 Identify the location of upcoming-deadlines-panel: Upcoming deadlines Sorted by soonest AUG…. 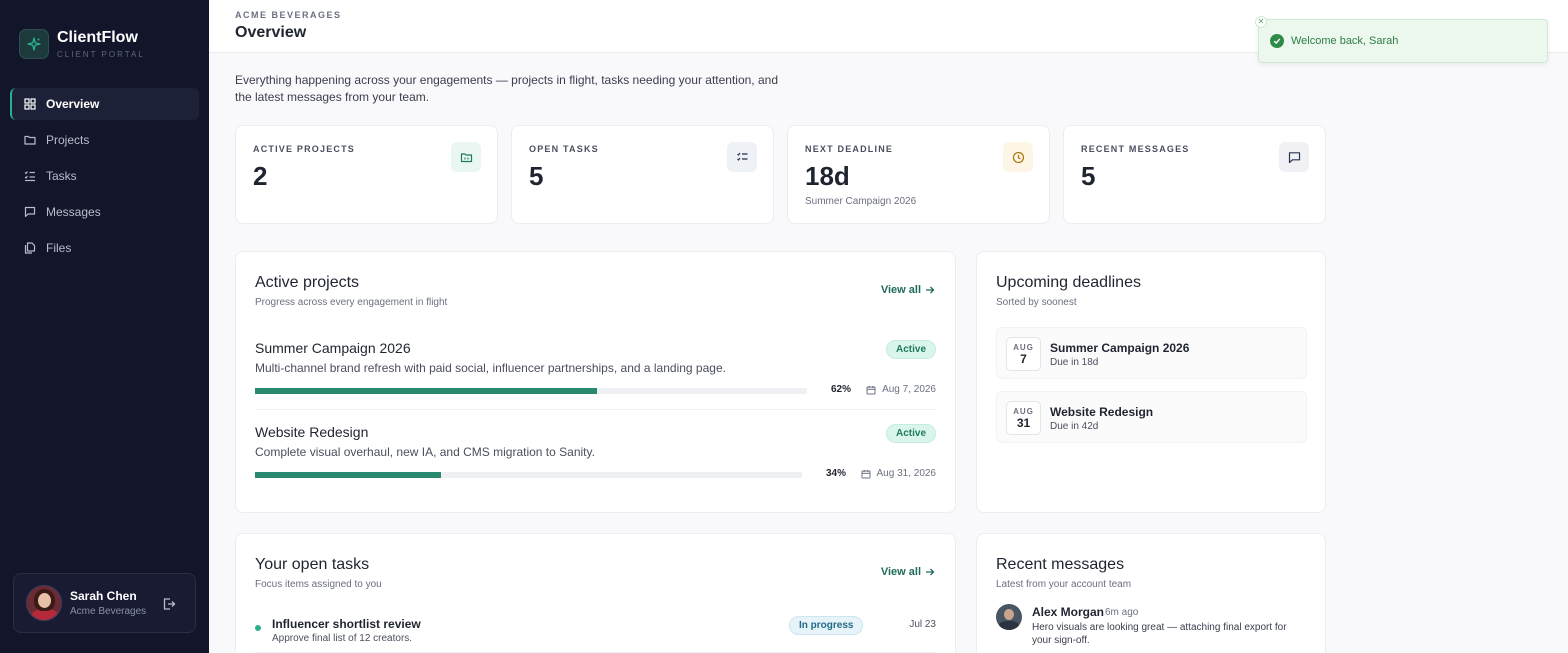
(1151, 382).